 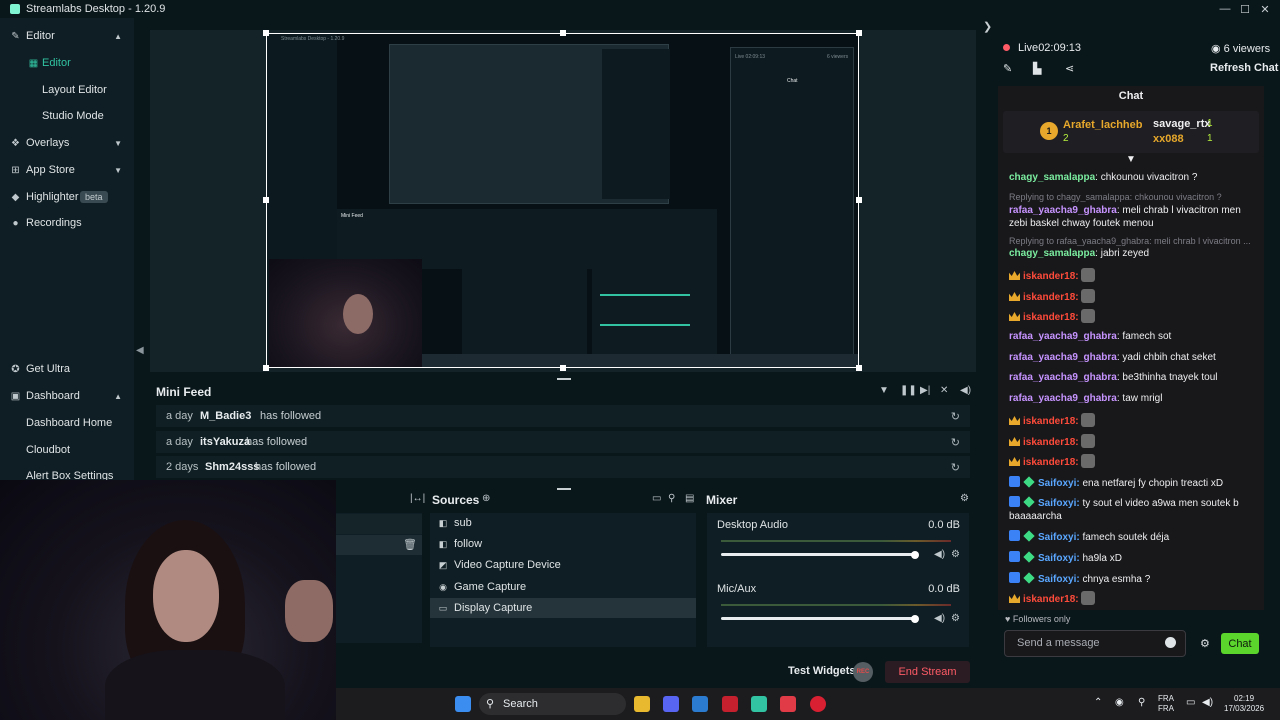 I want to click on emoji-icon, so click(x=1170, y=642).